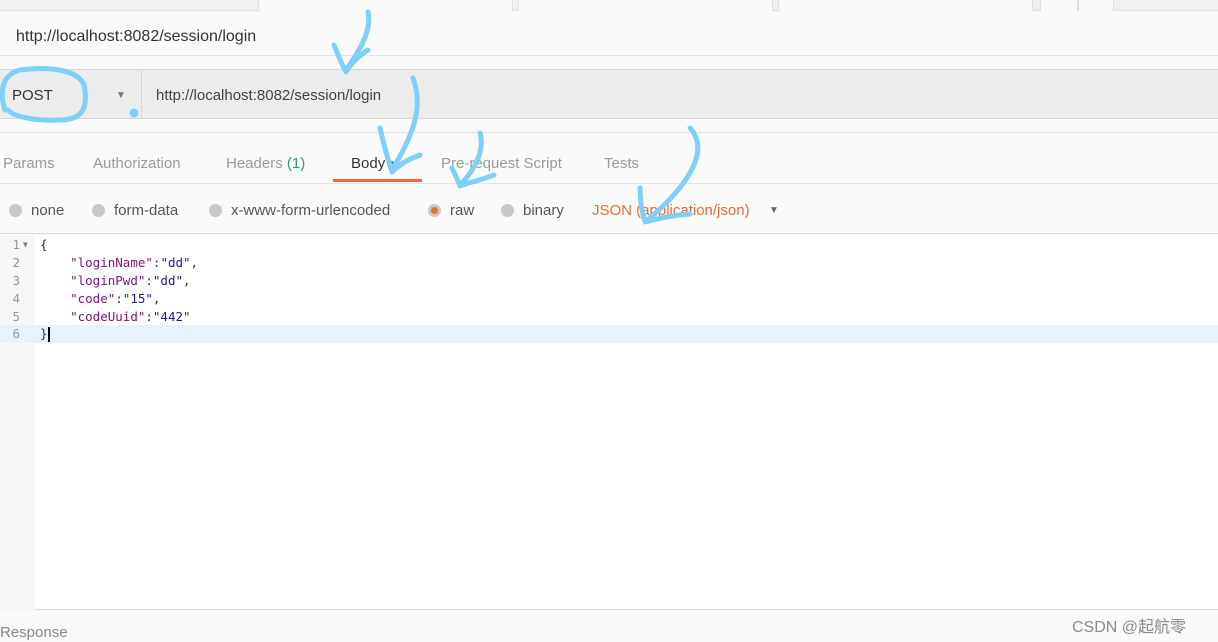 This screenshot has width=1218, height=642. What do you see at coordinates (501, 163) in the screenshot?
I see `tab-pre-request-script: Pre-request Script` at bounding box center [501, 163].